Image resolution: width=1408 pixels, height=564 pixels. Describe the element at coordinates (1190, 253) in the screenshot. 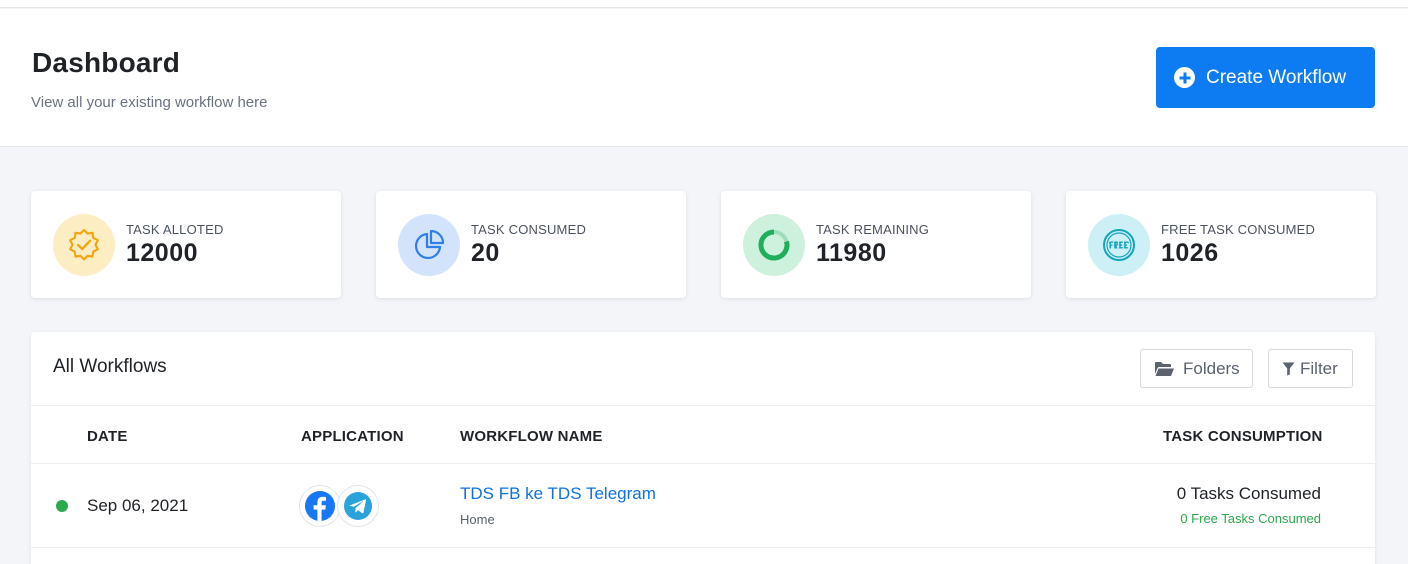

I see `stat-value: 1026` at that location.